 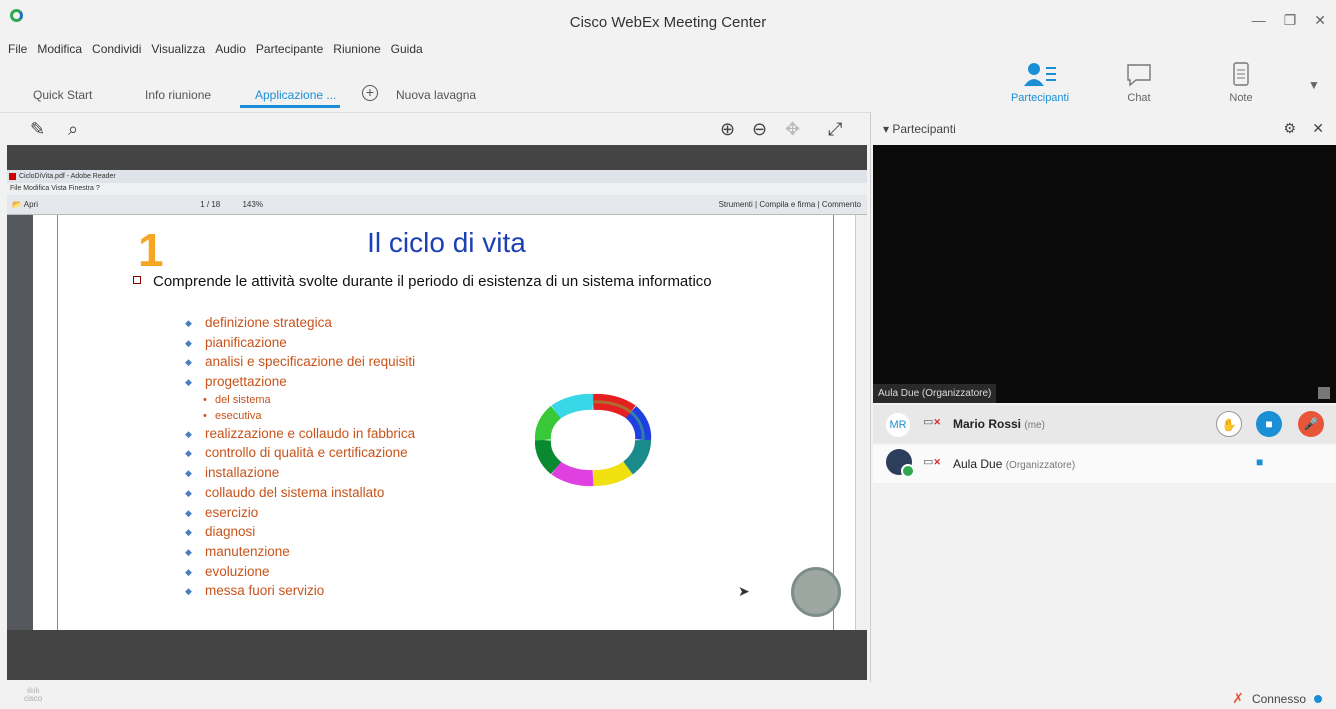 I want to click on cisco-logo: ılıılı cisco, so click(x=33, y=694).